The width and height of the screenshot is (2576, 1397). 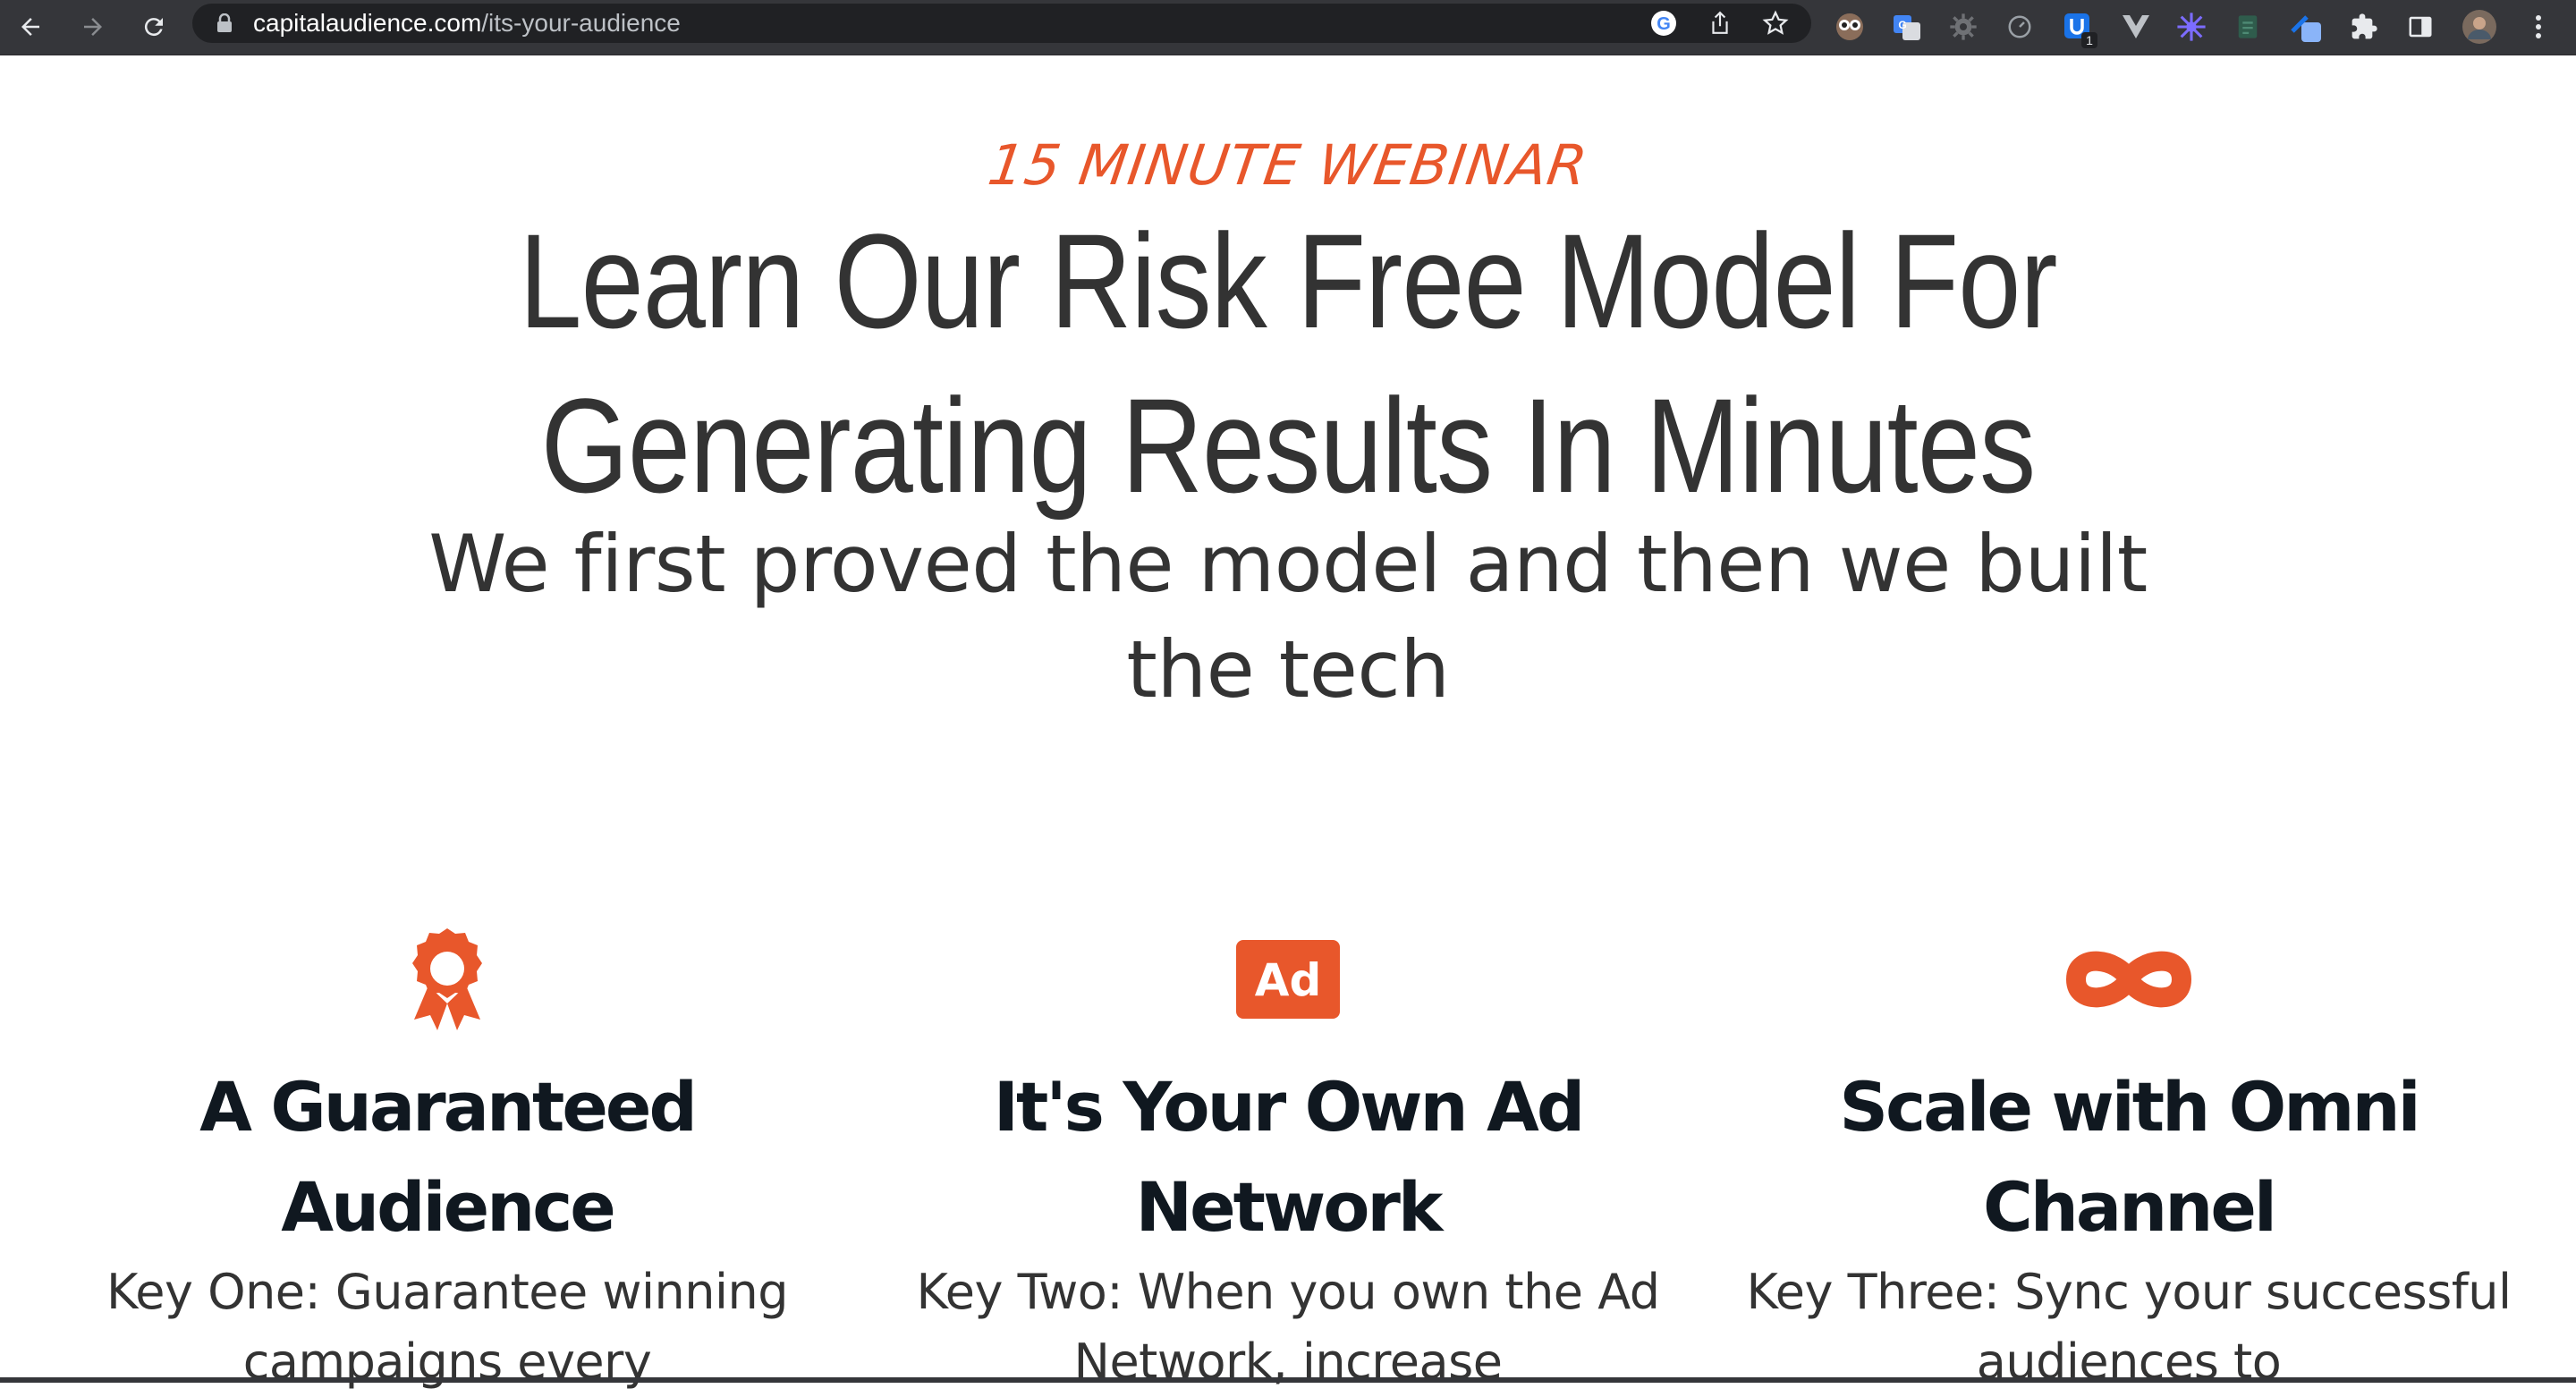 I want to click on arrow-right-icon, so click(x=93, y=27).